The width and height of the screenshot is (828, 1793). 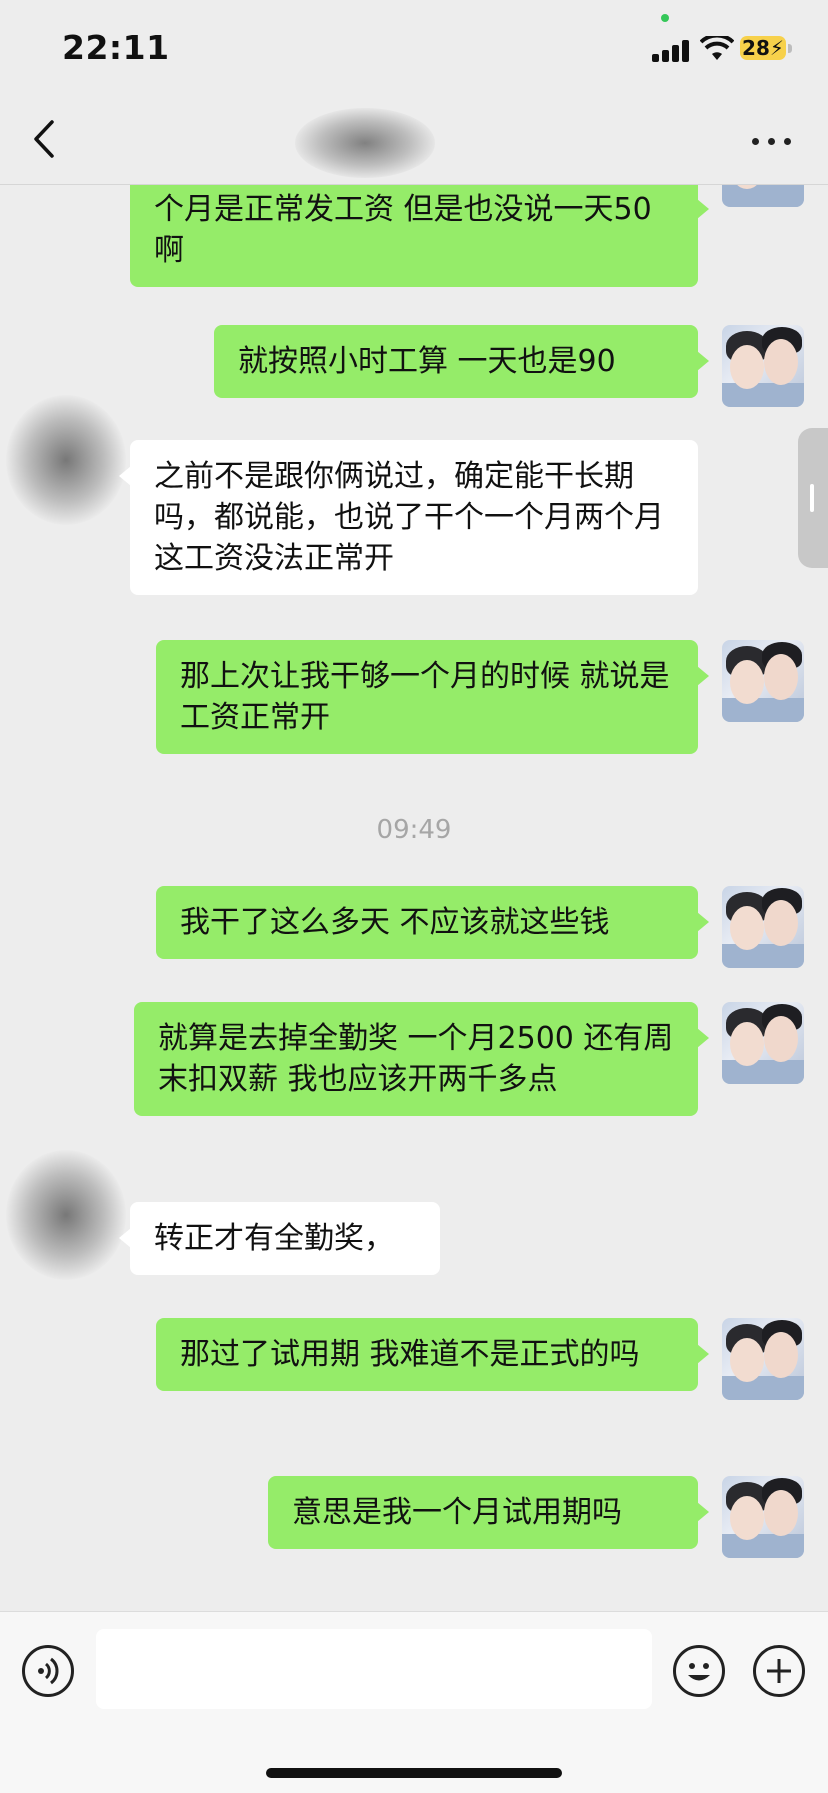 I want to click on voice-button, so click(x=48, y=1671).